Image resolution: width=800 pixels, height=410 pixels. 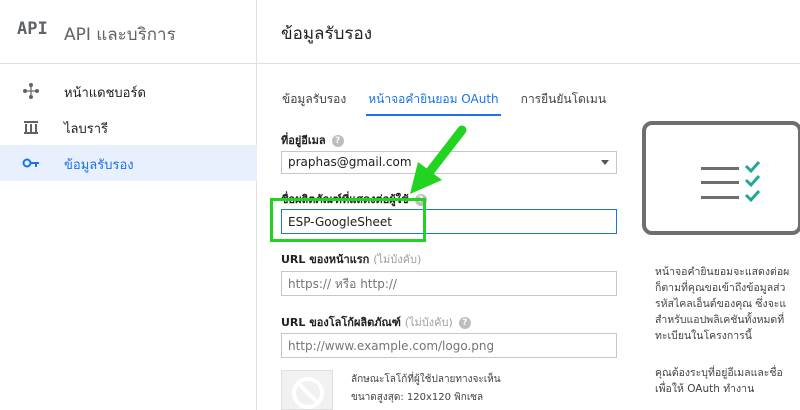 What do you see at coordinates (417, 397) in the screenshot?
I see `logo-hint-2: ขนาดสูงสุด: 120x120 พิกเซล` at bounding box center [417, 397].